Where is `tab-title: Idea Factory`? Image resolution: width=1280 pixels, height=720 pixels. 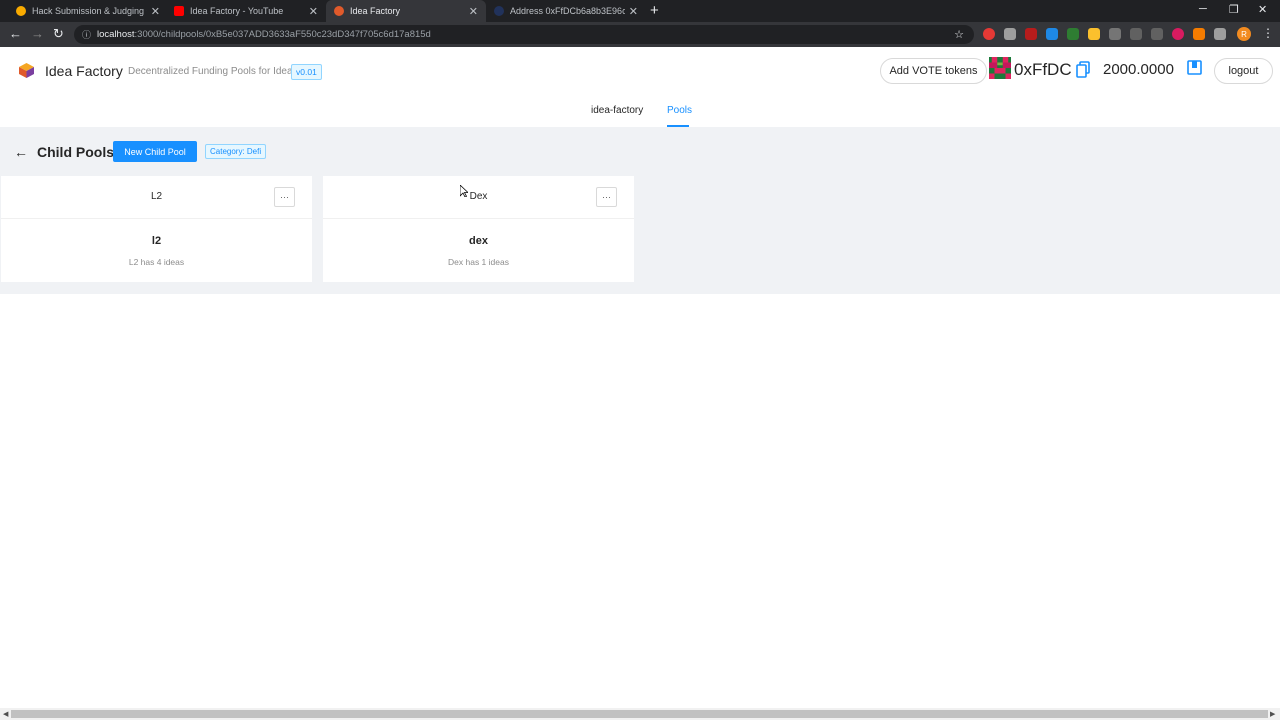
tab-title: Idea Factory is located at coordinates (375, 11).